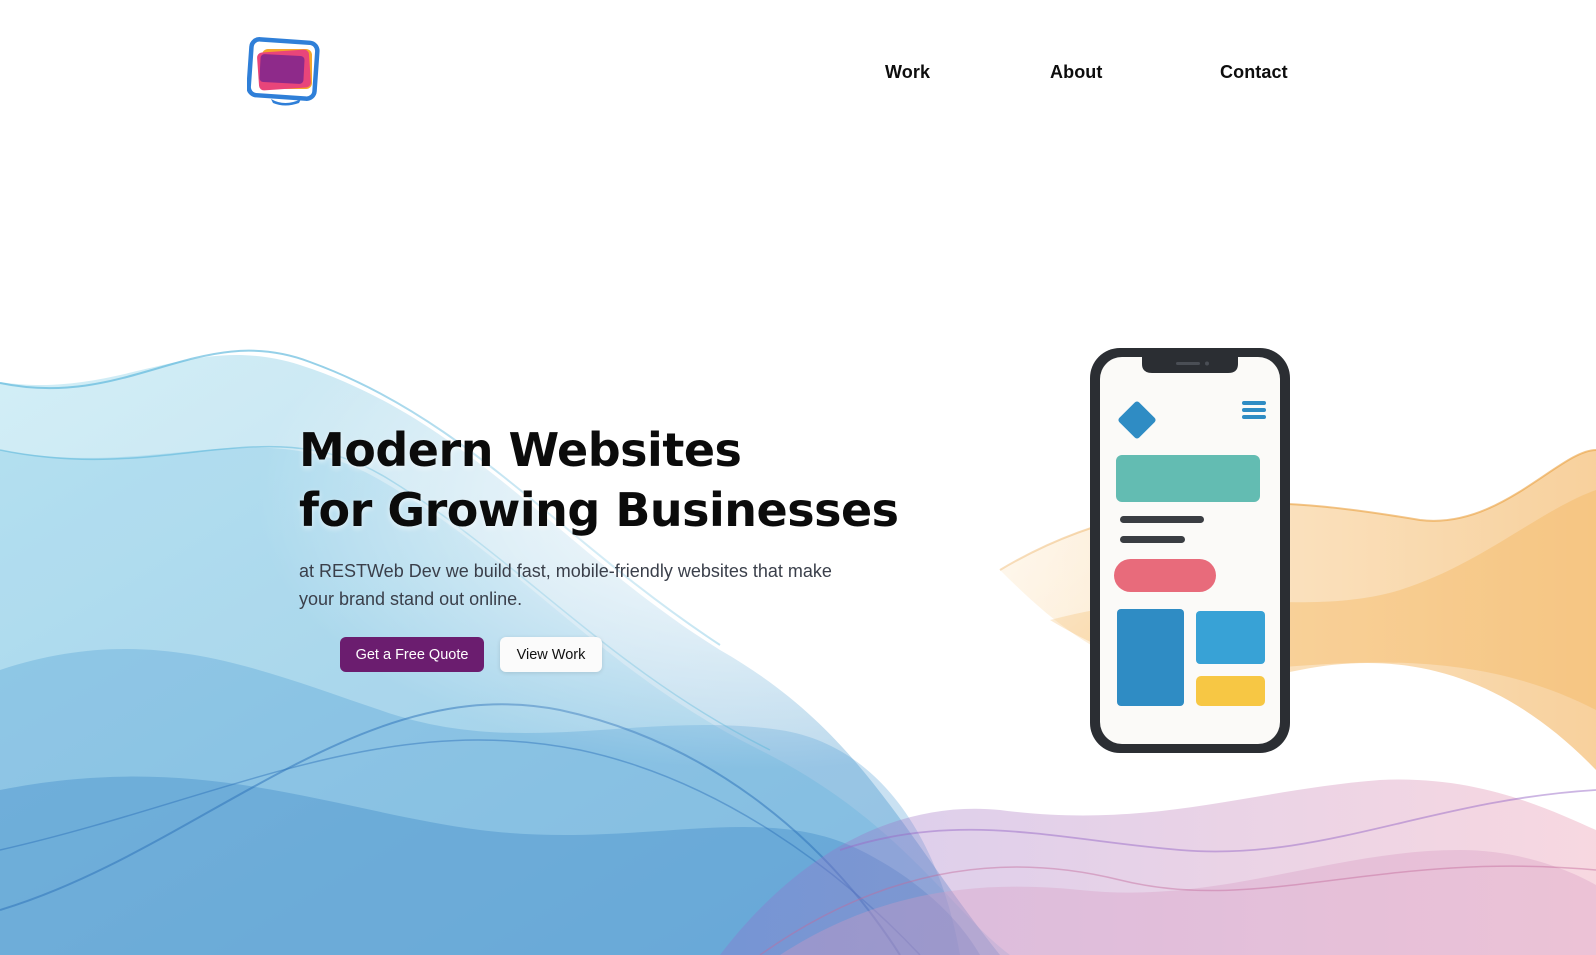  What do you see at coordinates (520, 450) in the screenshot?
I see `hero-headline-line-1: Modern Websites` at bounding box center [520, 450].